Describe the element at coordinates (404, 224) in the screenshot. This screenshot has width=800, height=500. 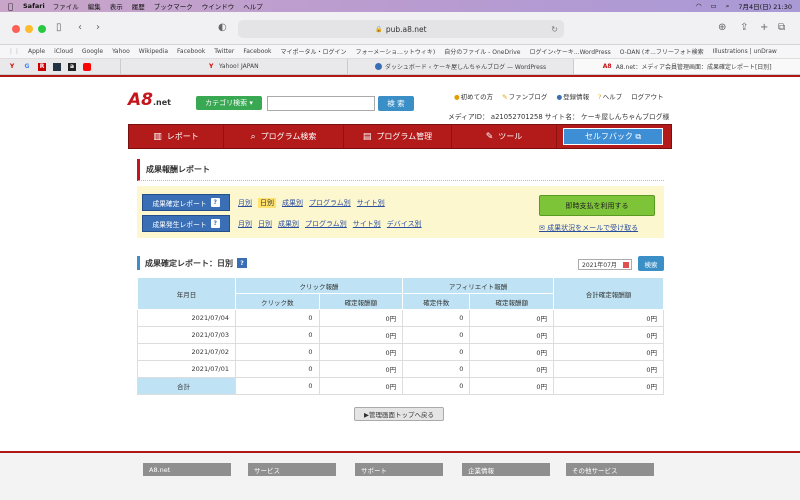
I see `link-by-device: デバイス別` at that location.